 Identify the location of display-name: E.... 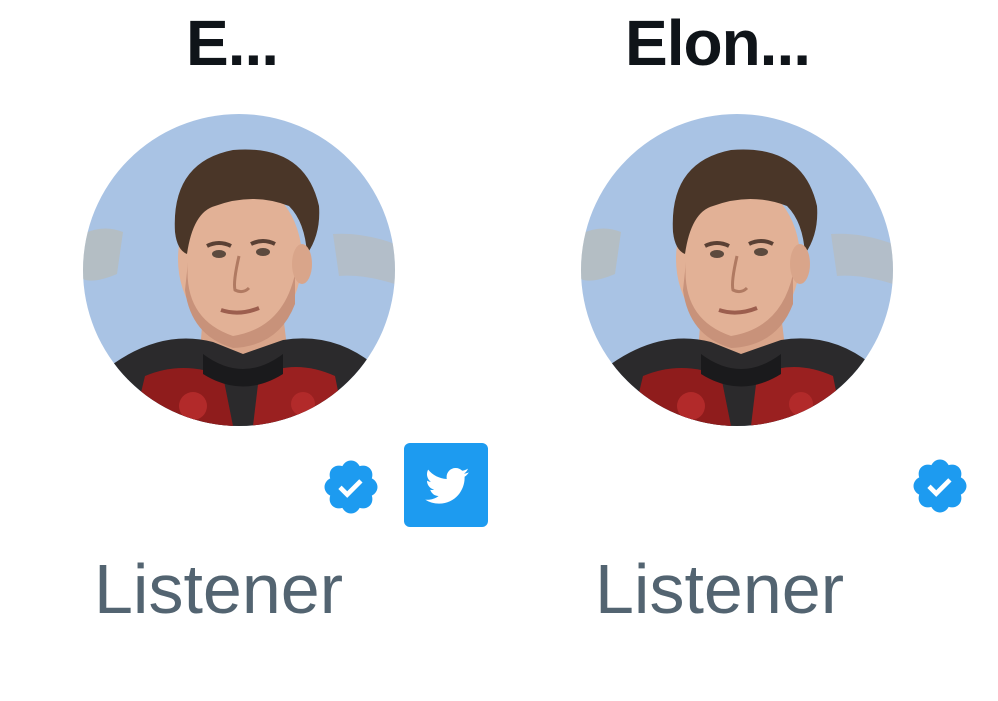
(232, 43).